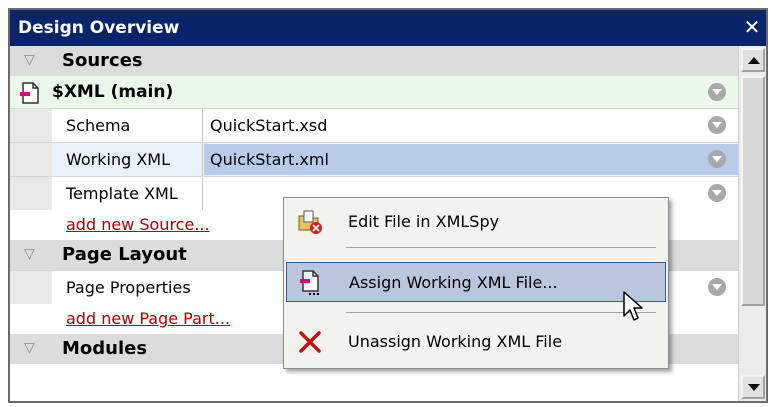 This screenshot has width=776, height=407. I want to click on scroll-thumb, so click(753, 191).